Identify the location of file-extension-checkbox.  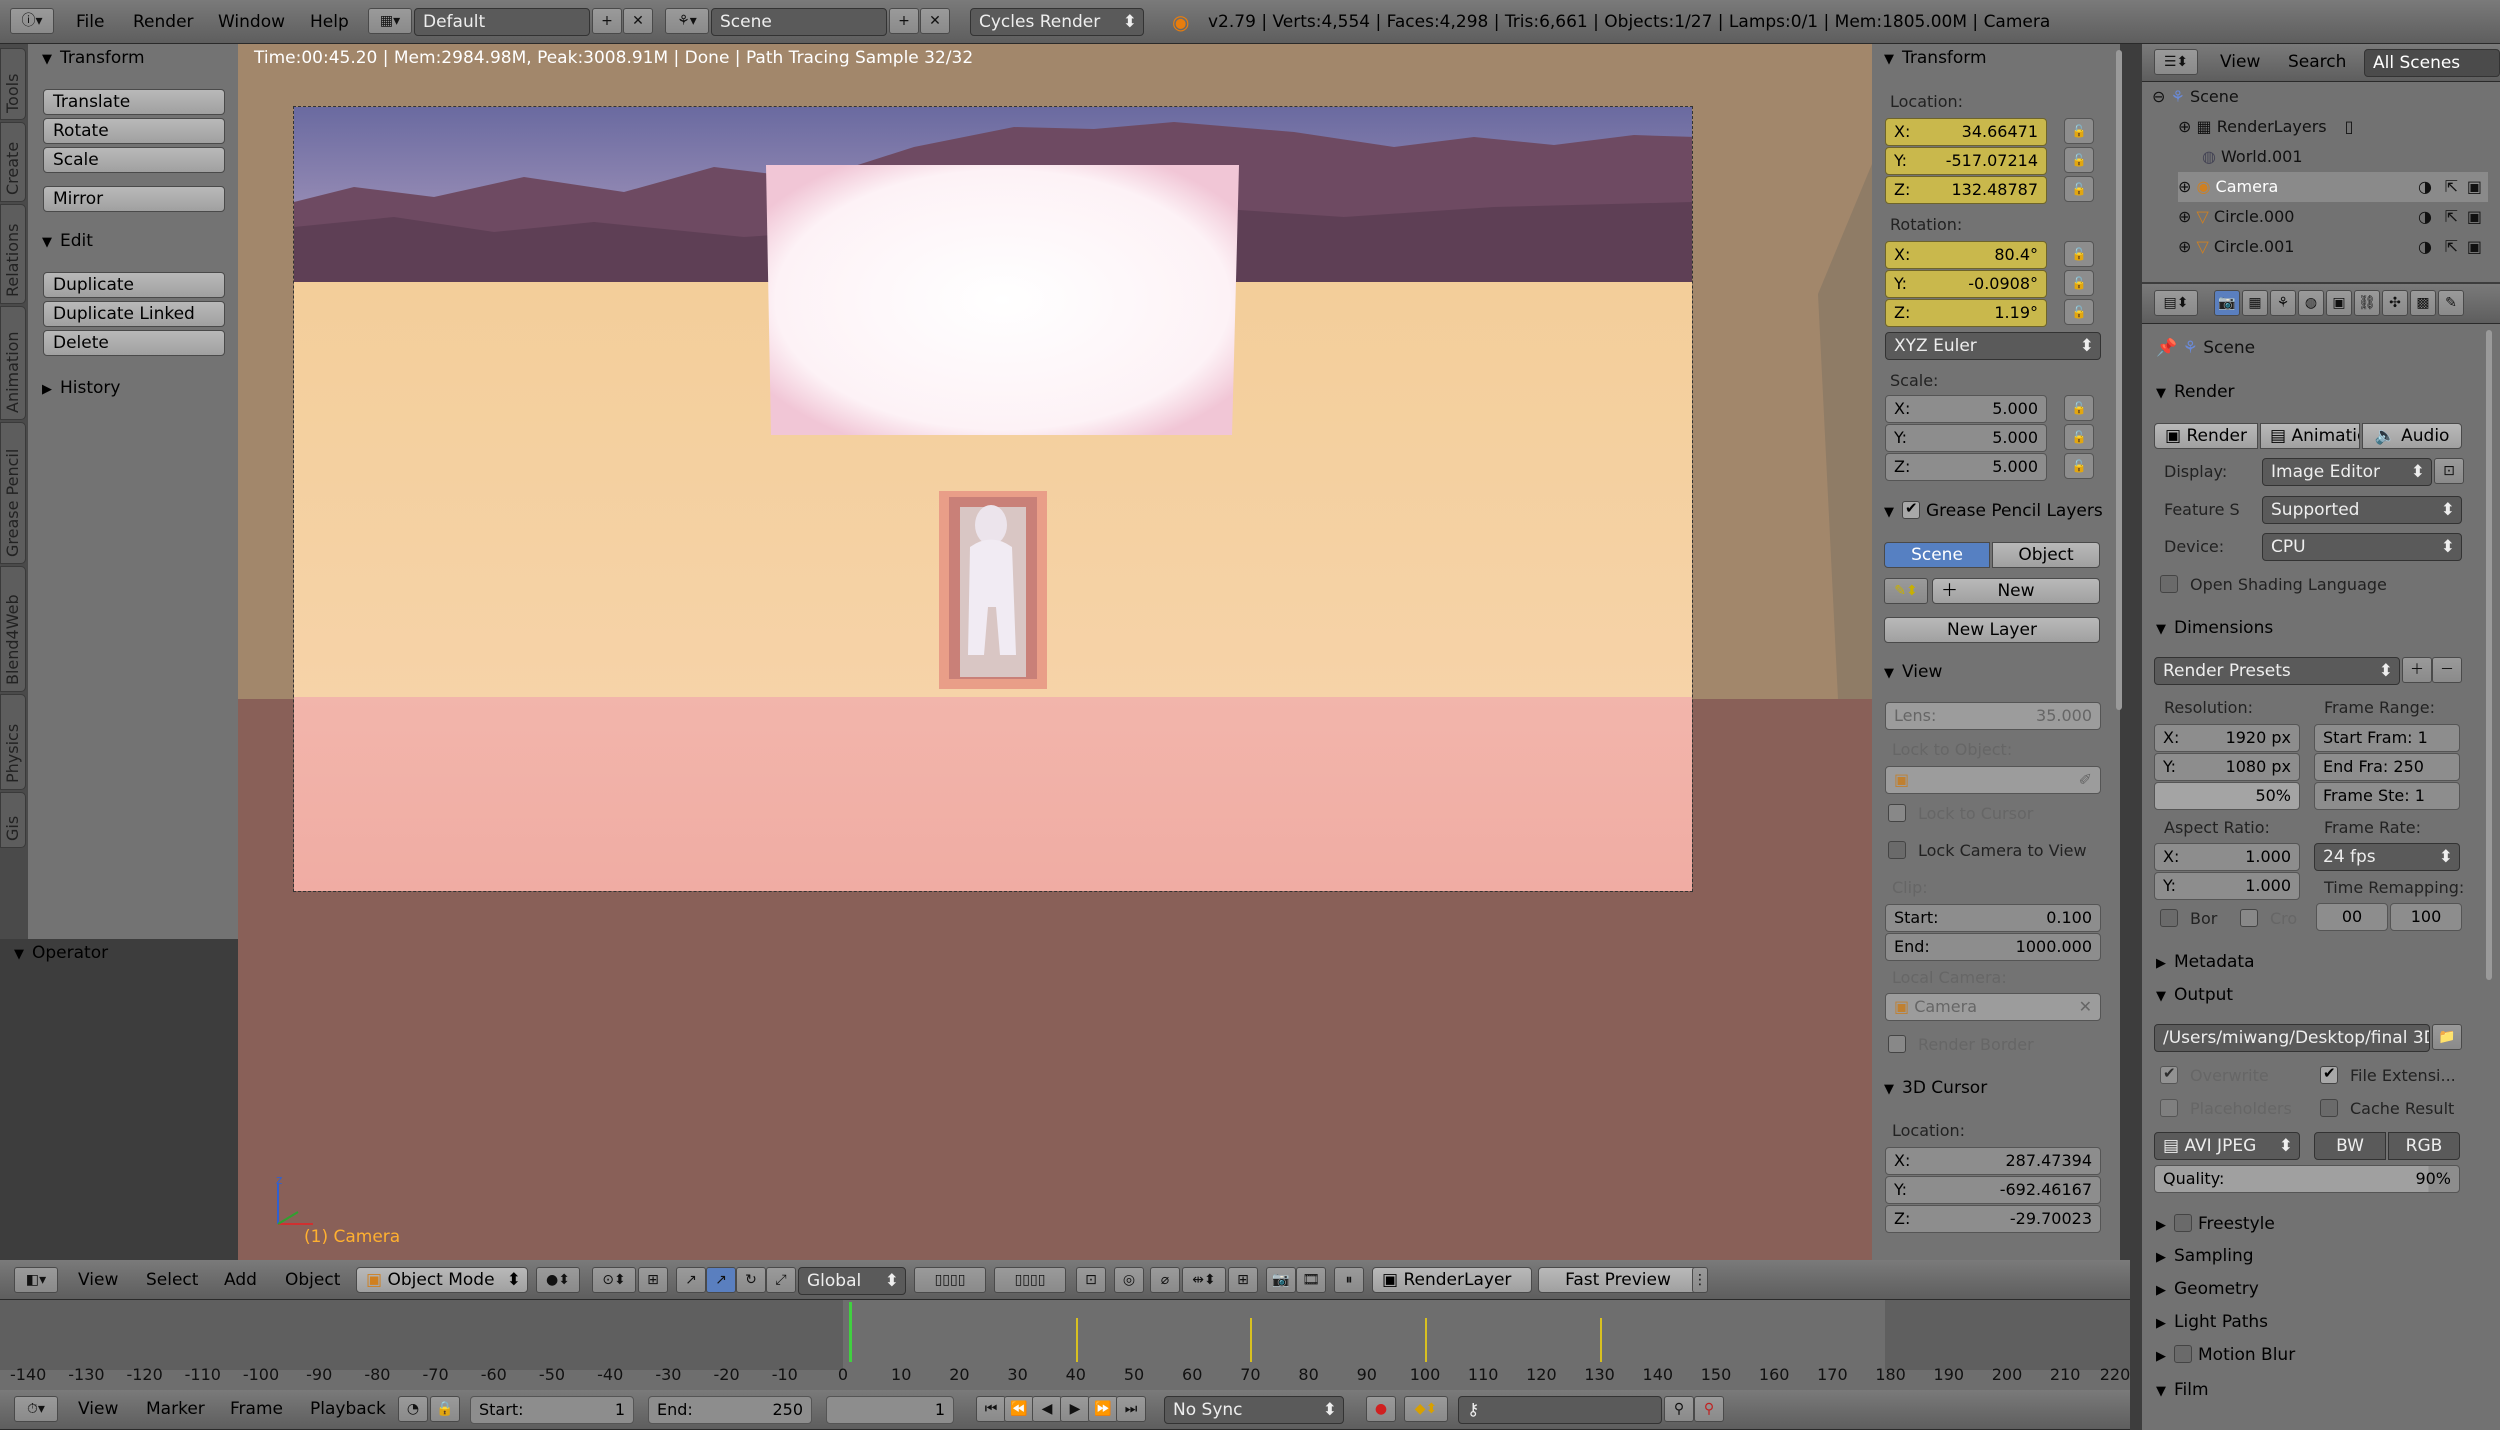
(2329, 1074).